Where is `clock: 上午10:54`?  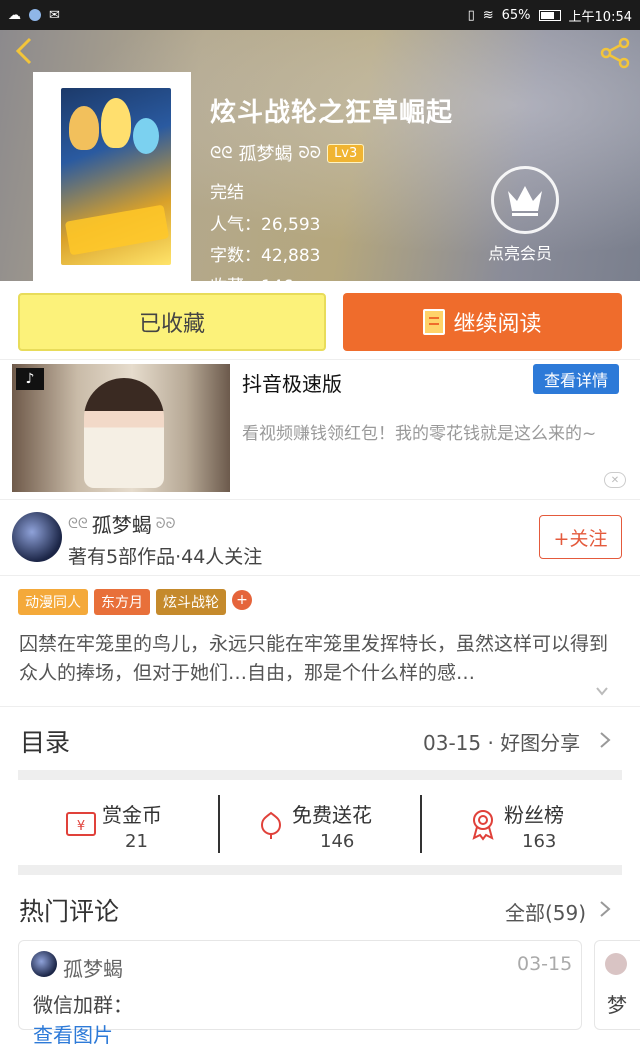
clock: 上午10:54 is located at coordinates (600, 17).